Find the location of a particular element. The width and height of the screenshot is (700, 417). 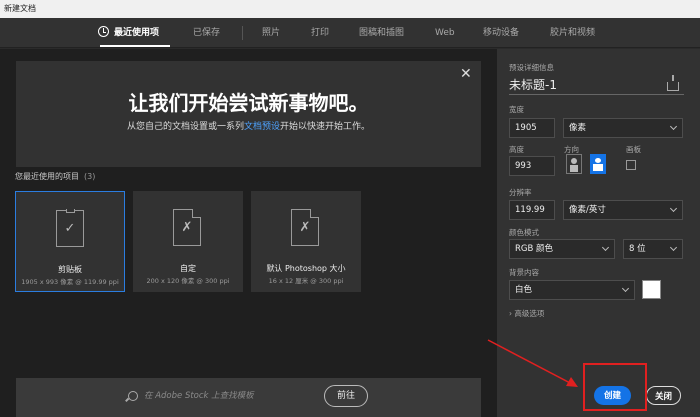

recent-item-dims: 16 x 12 厘米 @ 300 ppi is located at coordinates (306, 281).